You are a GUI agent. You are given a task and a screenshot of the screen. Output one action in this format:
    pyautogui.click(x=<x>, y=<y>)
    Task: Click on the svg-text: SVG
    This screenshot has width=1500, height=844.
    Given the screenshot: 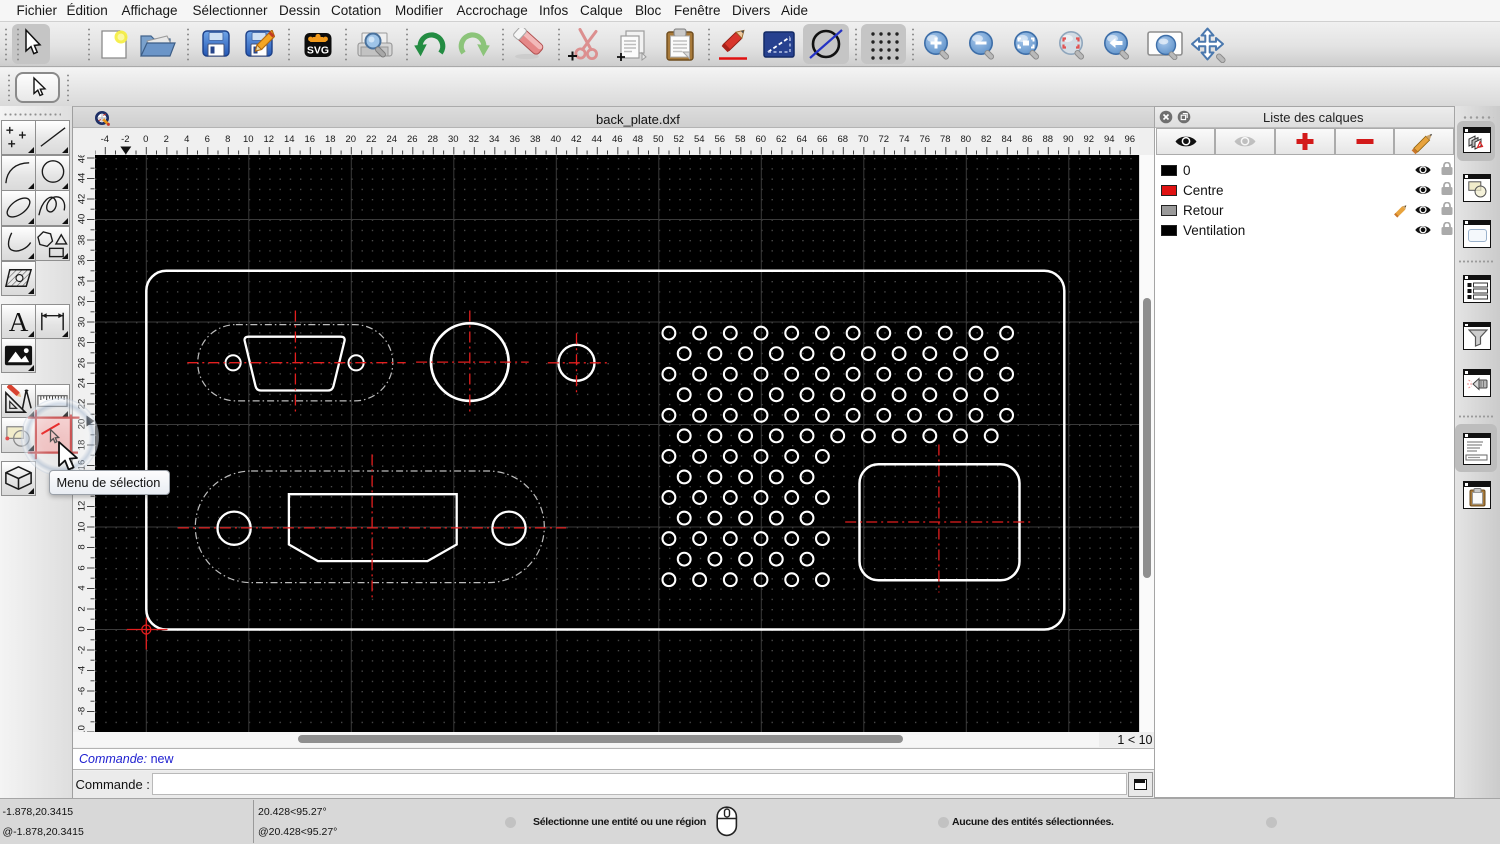 What is the action you would take?
    pyautogui.click(x=318, y=51)
    